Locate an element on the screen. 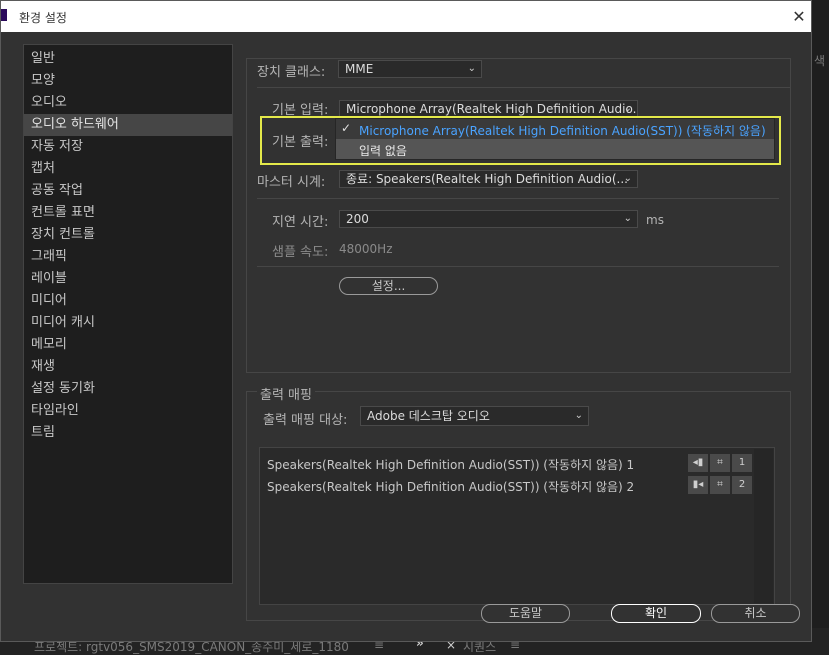  speaker-left-icon: ◂▮ is located at coordinates (698, 463).